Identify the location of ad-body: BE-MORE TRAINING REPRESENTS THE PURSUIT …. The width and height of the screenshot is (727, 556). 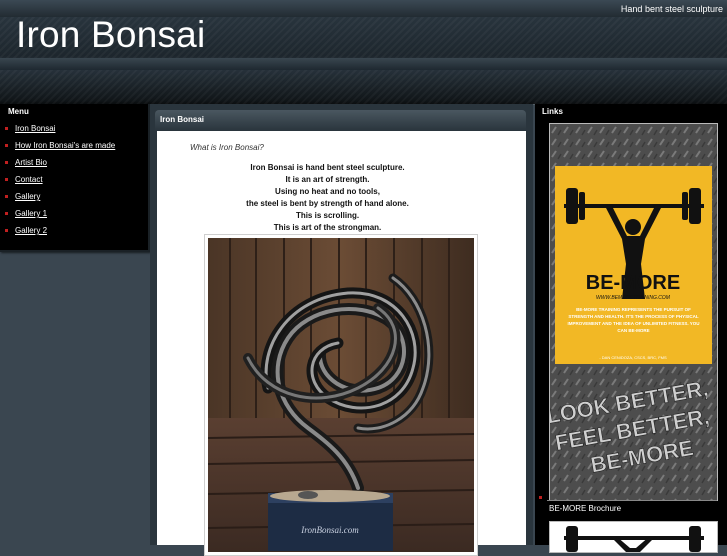
(633, 320).